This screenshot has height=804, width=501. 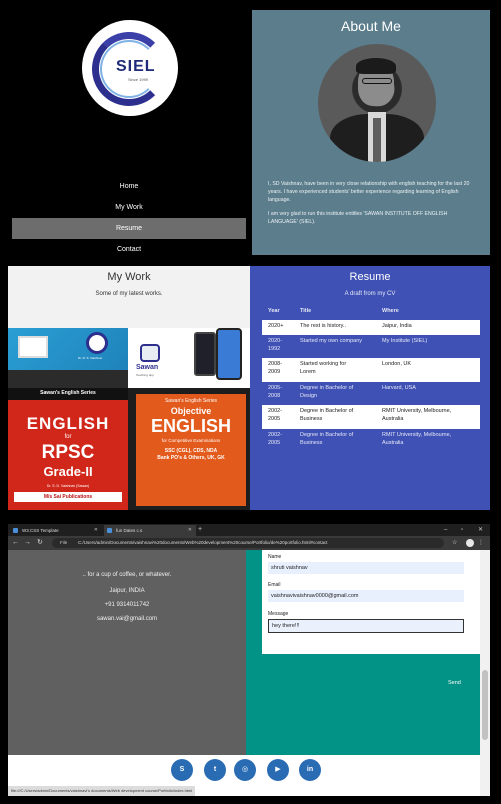 I want to click on back-arrow-icon: ←, so click(x=15, y=543).